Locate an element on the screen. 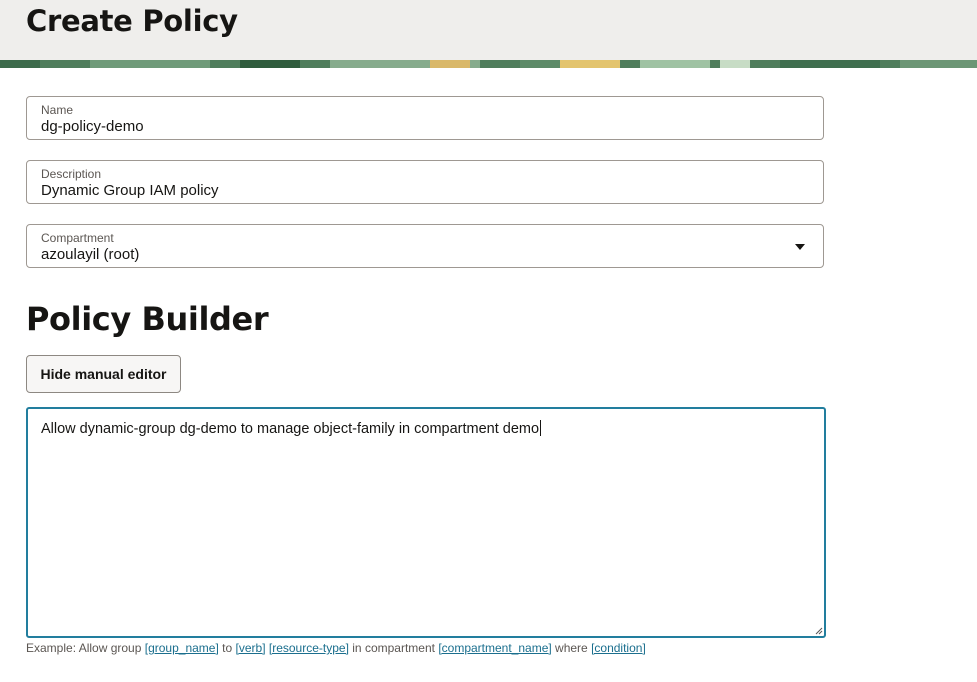 Image resolution: width=977 pixels, height=682 pixels. chevron-down-icon is located at coordinates (800, 247).